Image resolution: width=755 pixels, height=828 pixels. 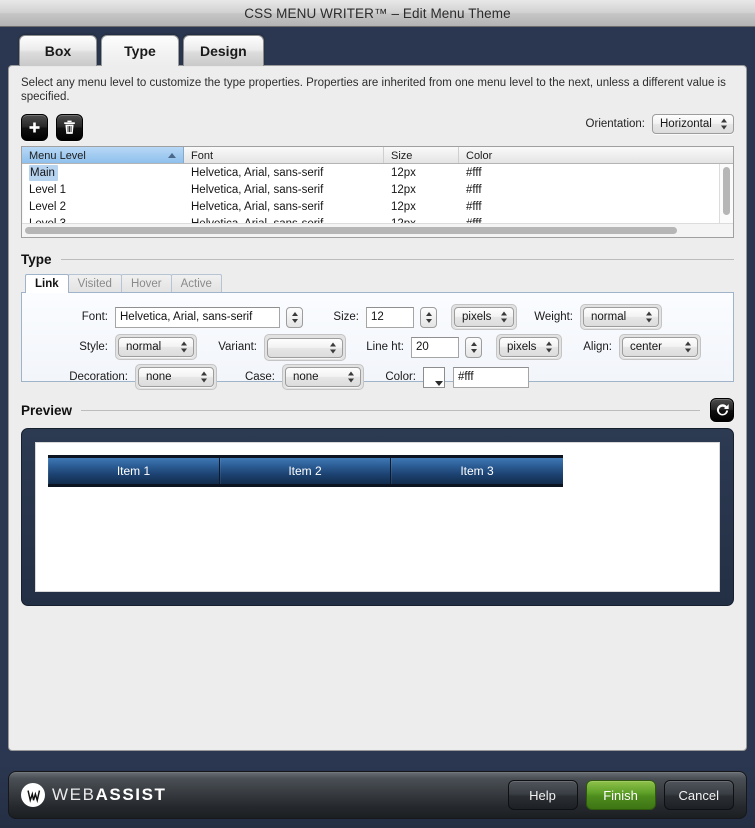 I want to click on tab-hover: Hover, so click(x=146, y=283).